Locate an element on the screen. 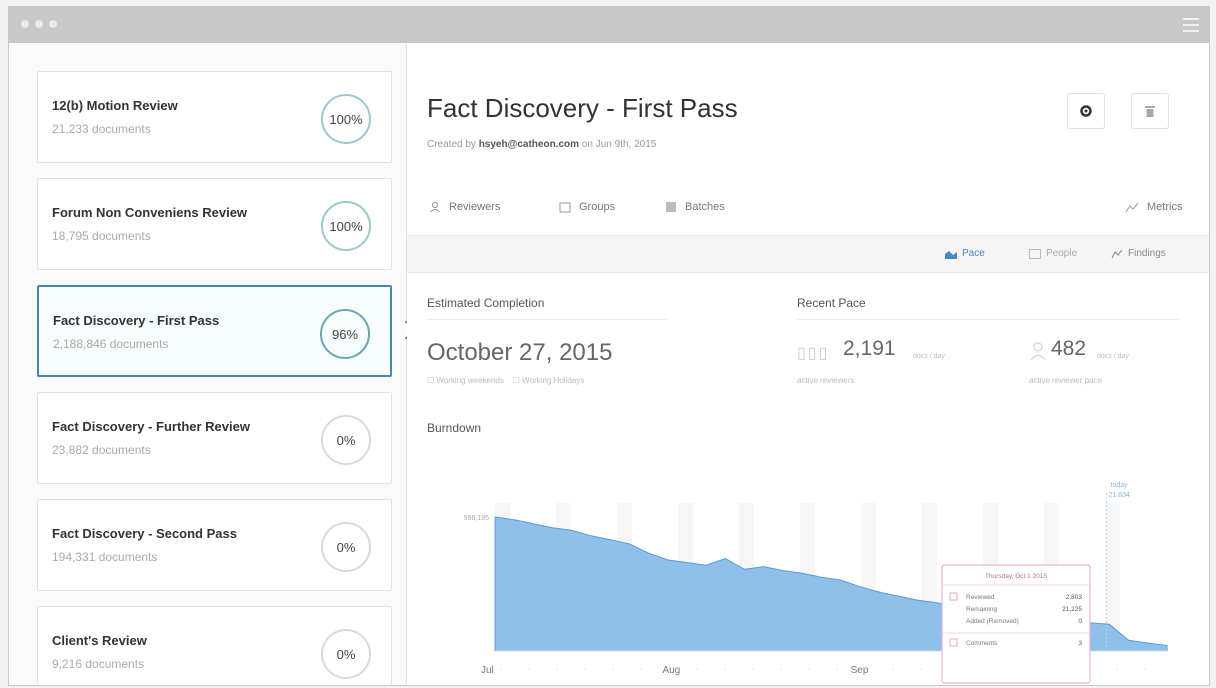  title-bar is located at coordinates (609, 25).